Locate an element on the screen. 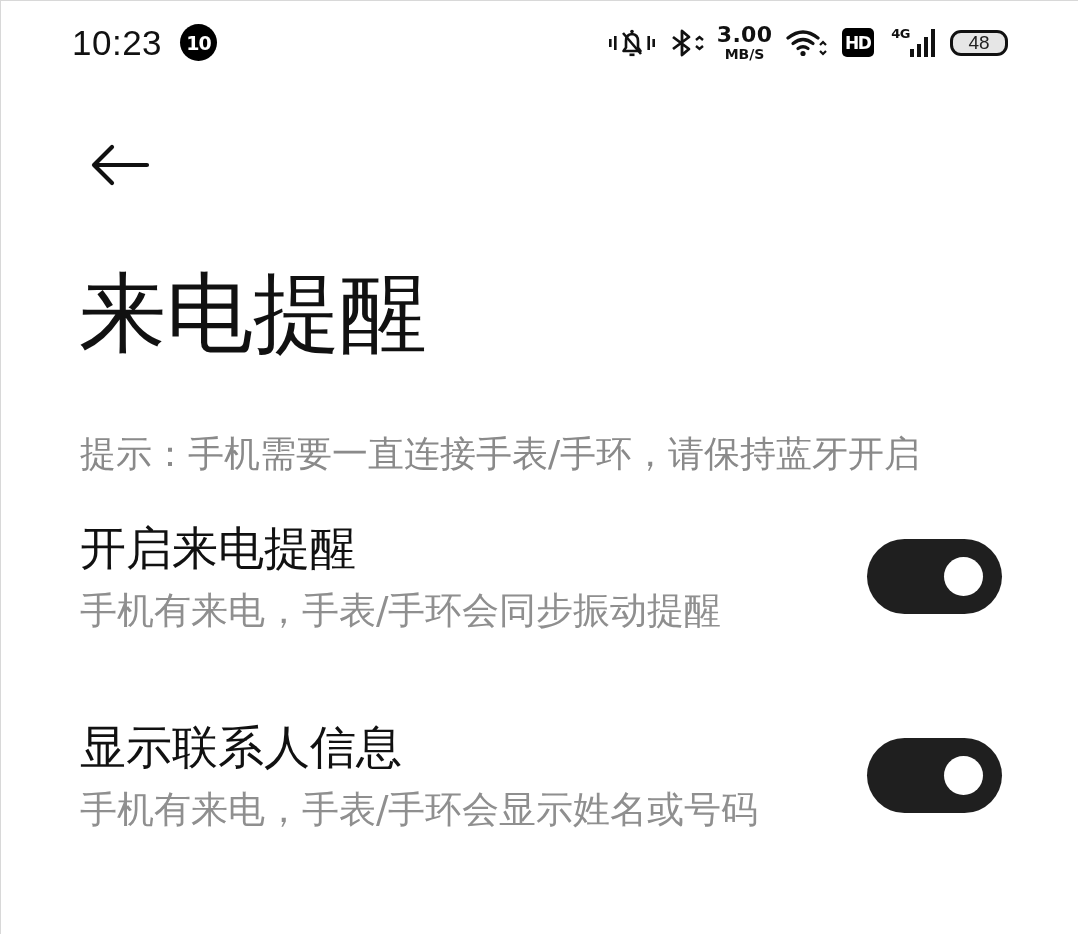 This screenshot has height=934, width=1078. hd-indicator: HD is located at coordinates (858, 42).